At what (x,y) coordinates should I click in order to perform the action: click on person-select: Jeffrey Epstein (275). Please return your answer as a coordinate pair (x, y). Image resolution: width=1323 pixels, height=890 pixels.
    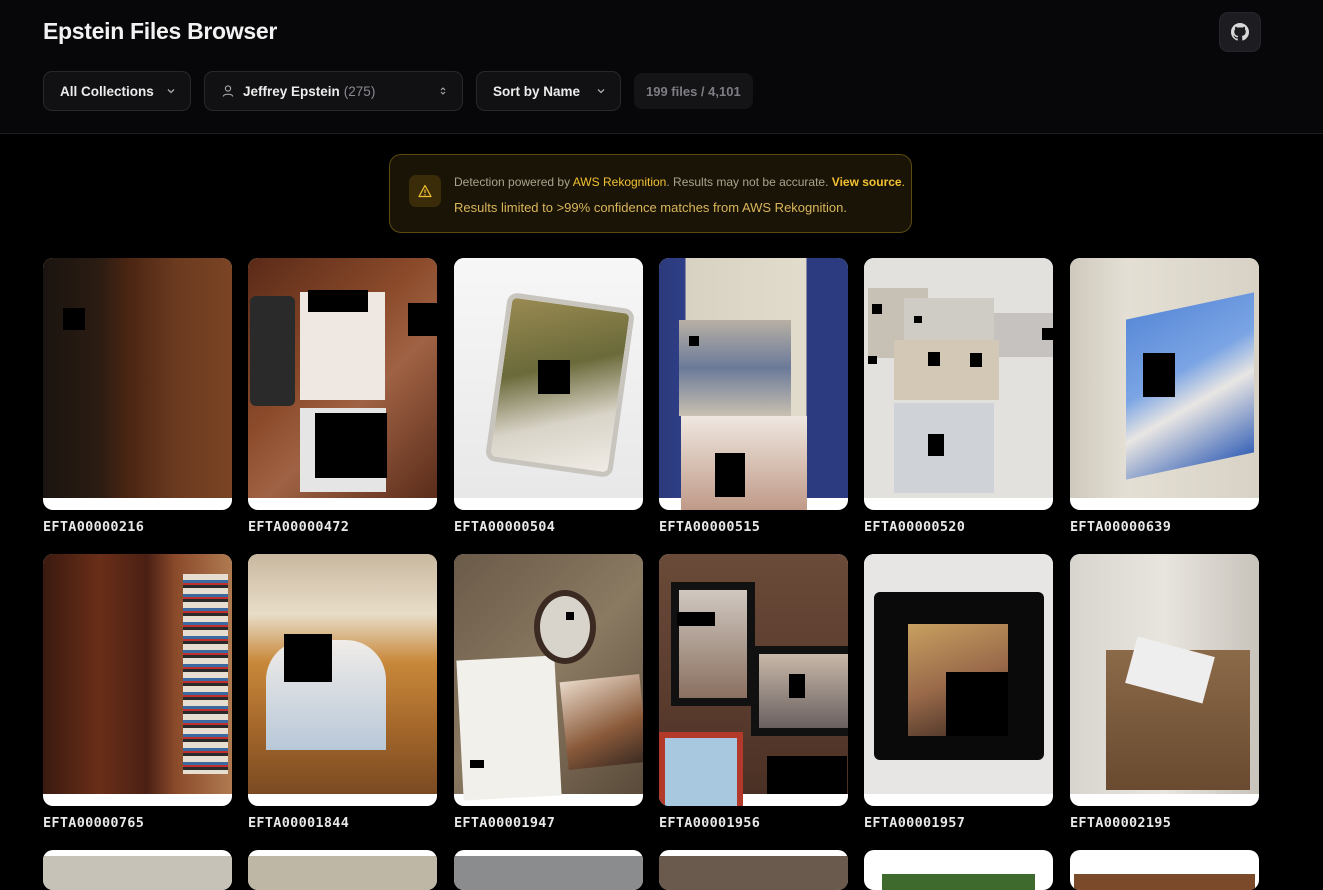
    Looking at the image, I should click on (333, 91).